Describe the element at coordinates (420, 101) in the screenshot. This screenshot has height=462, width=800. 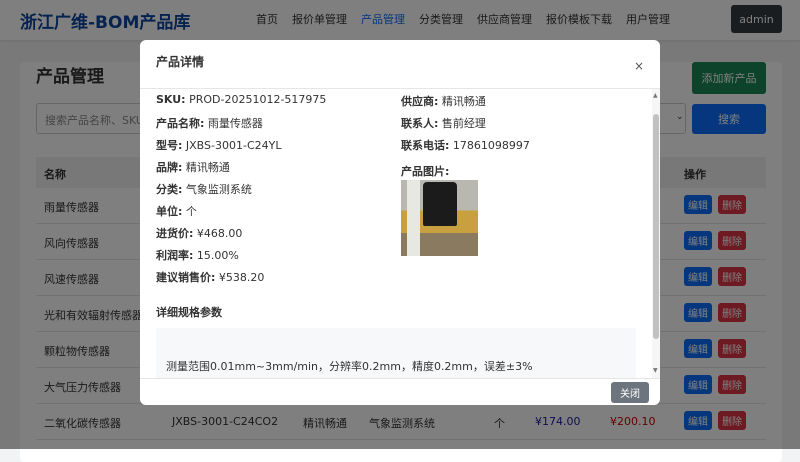
I see `field-label: 供应商:` at that location.